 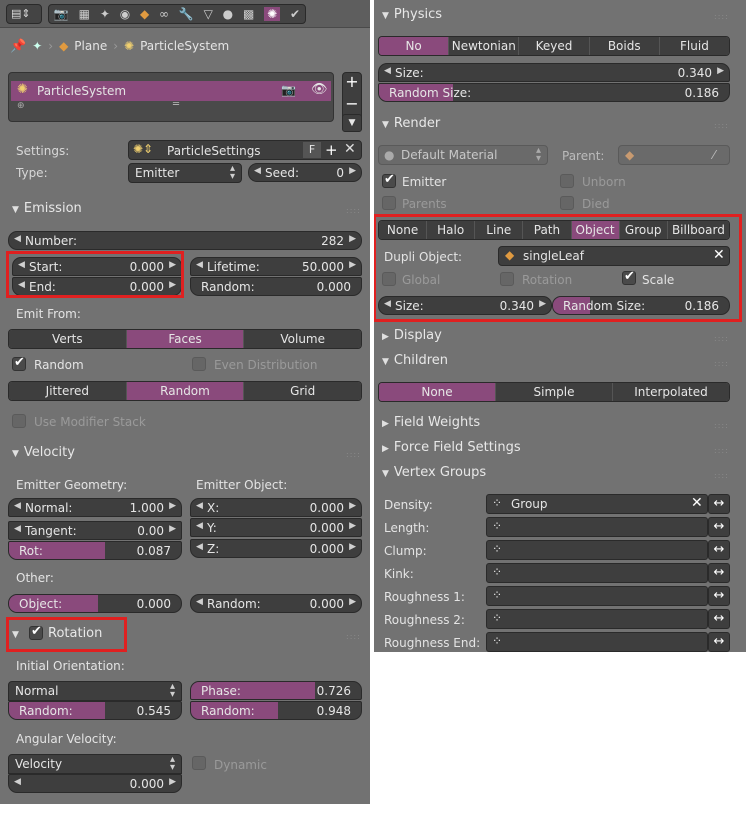 I want to click on editor-type-selector: ▤⇕, so click(x=24, y=14).